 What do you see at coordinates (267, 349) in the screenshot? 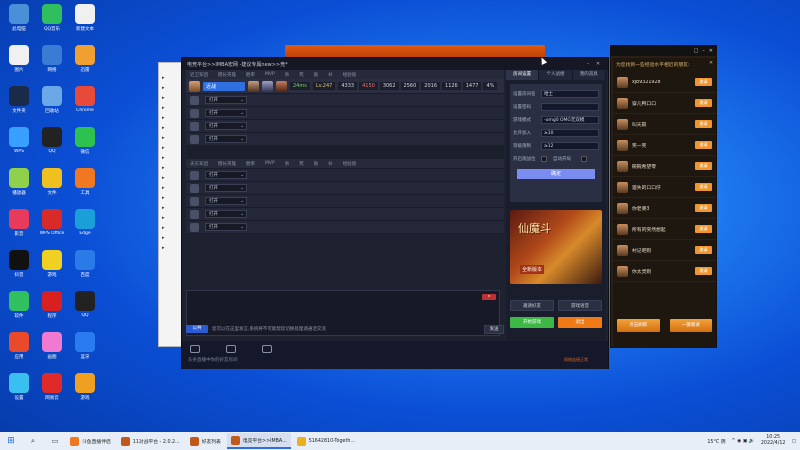
I see `car-icon` at bounding box center [267, 349].